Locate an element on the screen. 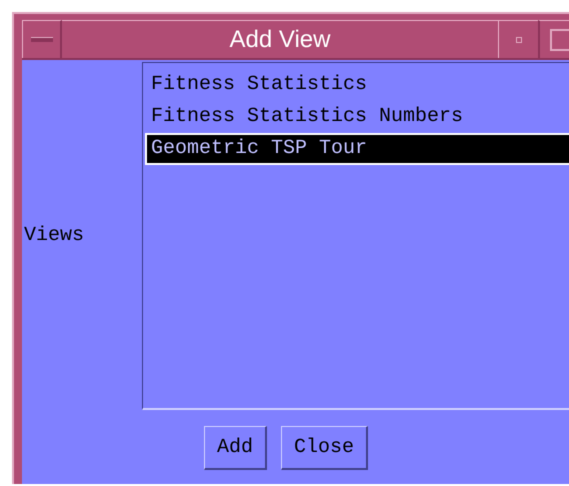  minimize-icon is located at coordinates (519, 39).